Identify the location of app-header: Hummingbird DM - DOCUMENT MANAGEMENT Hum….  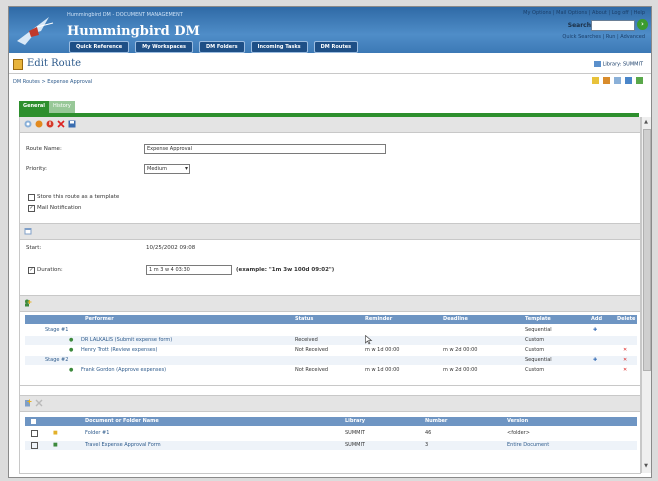
(330, 30).